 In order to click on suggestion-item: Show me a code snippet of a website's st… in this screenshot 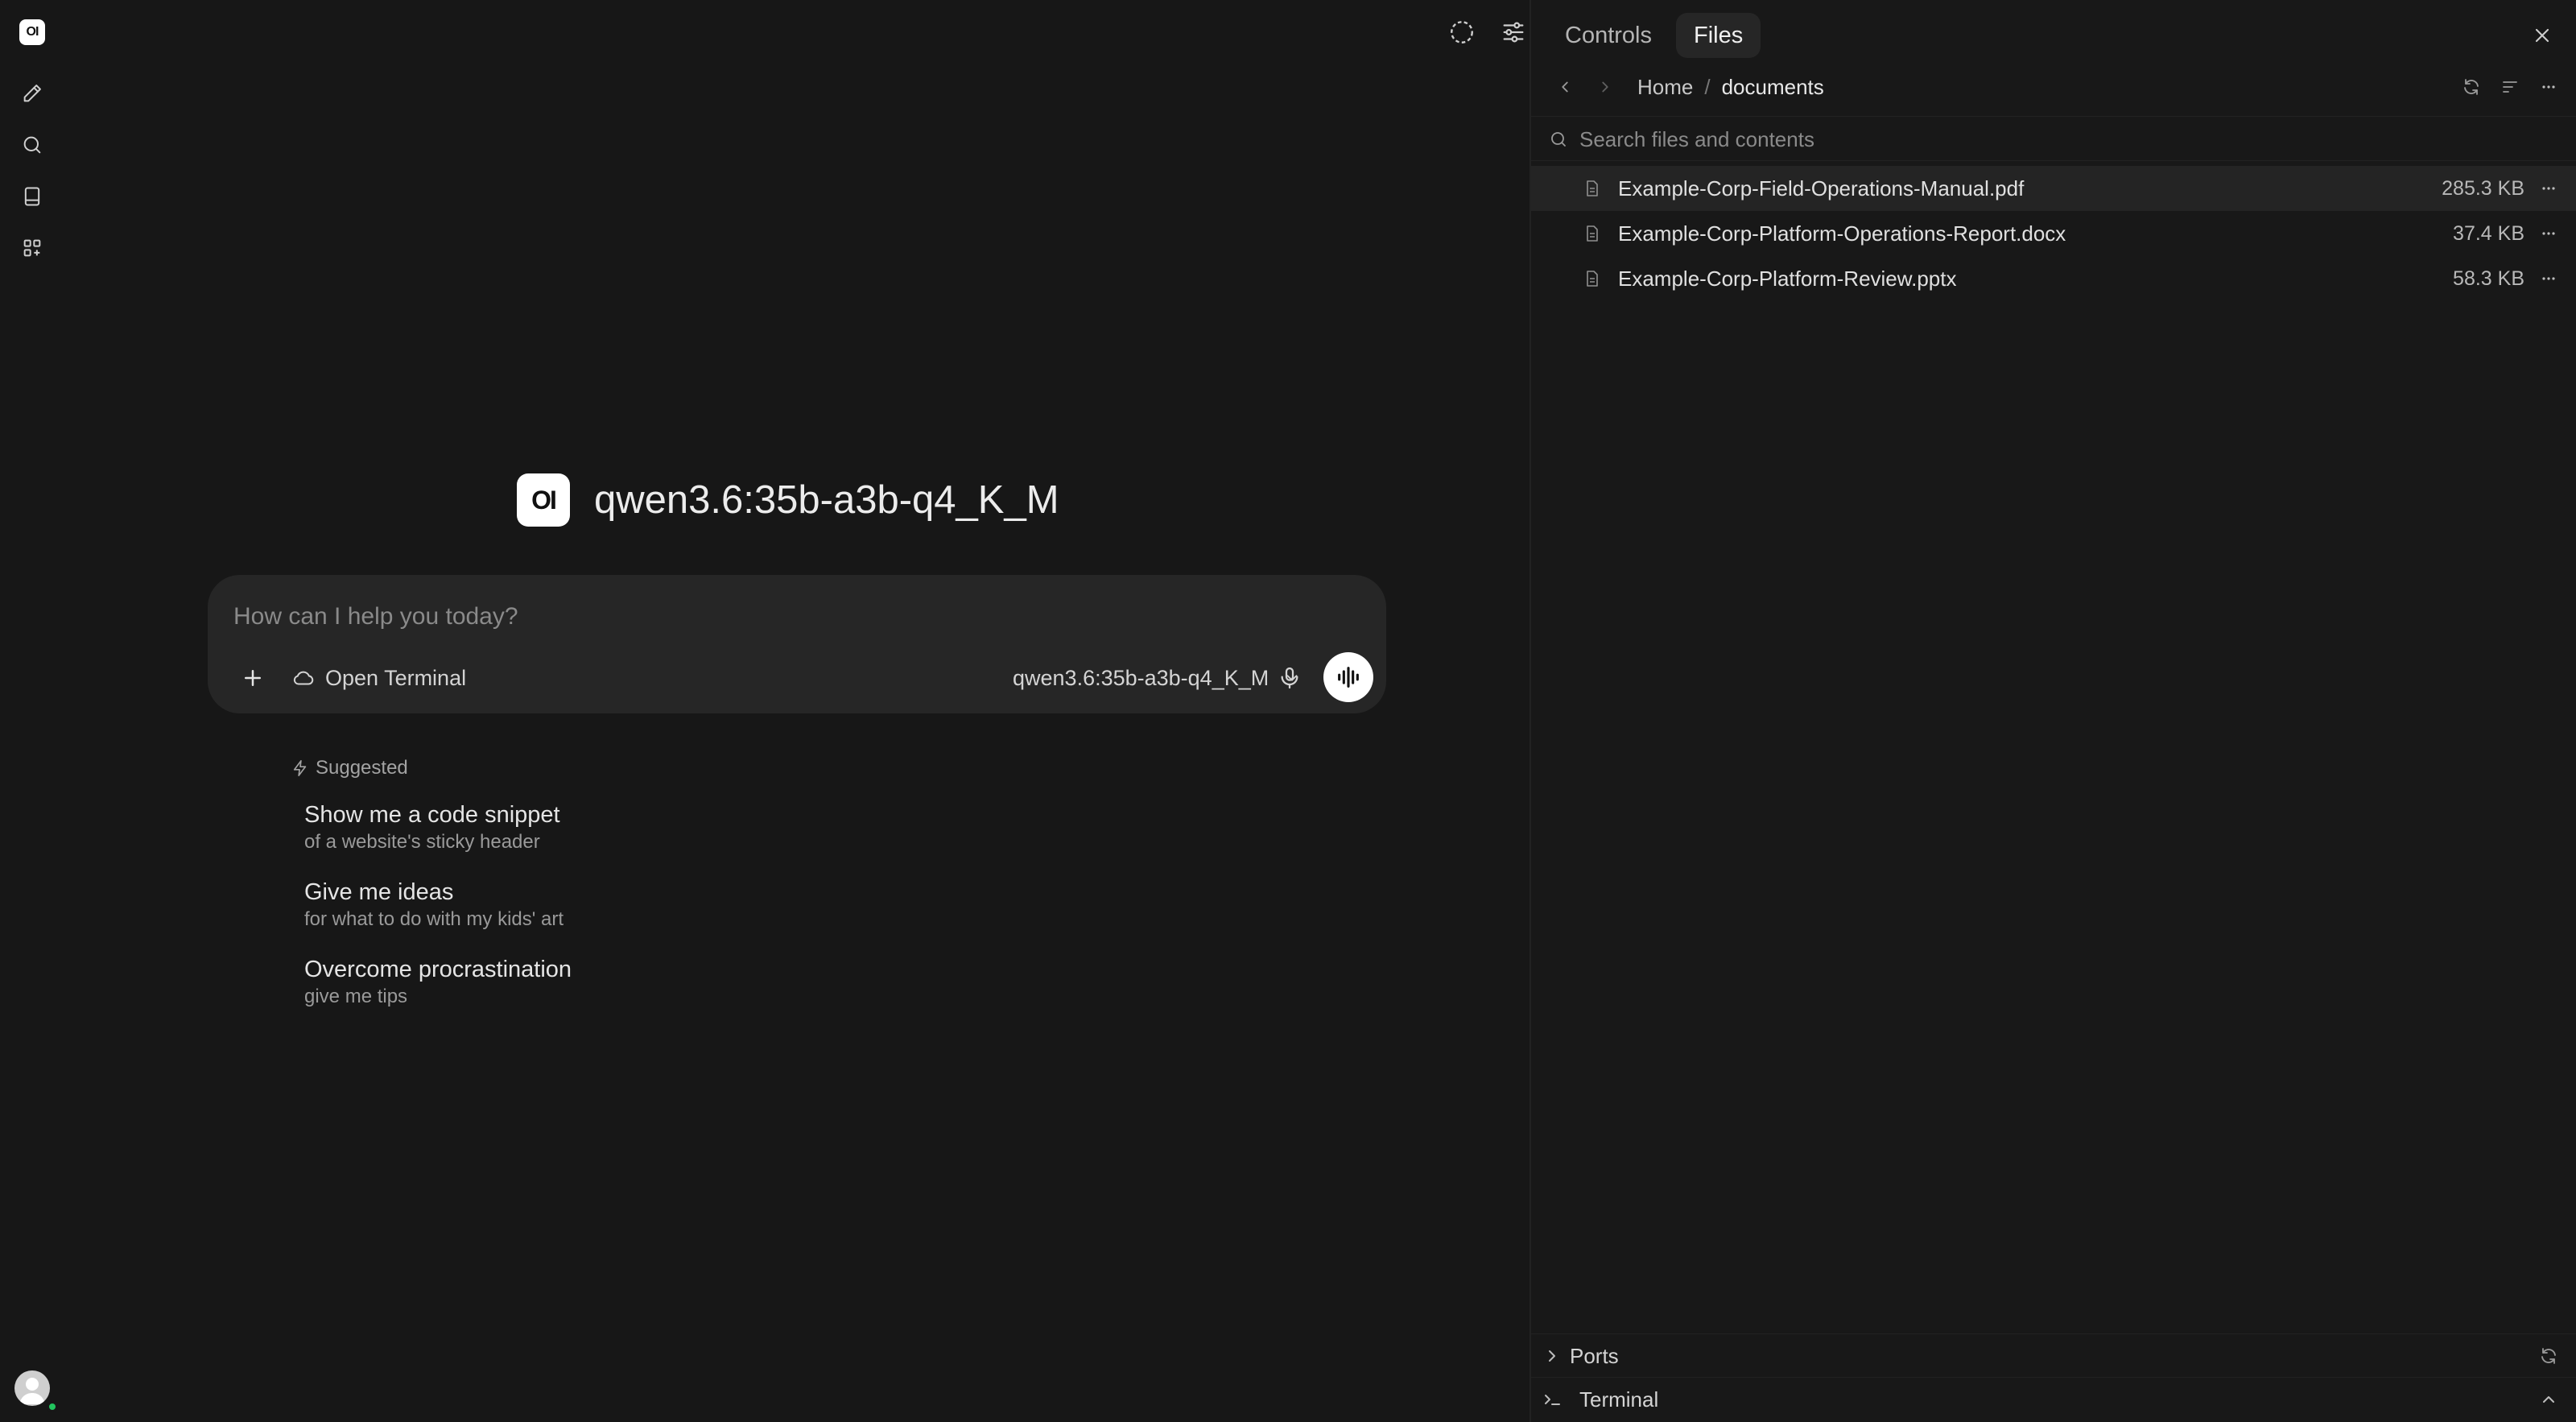, I will do `click(432, 827)`.